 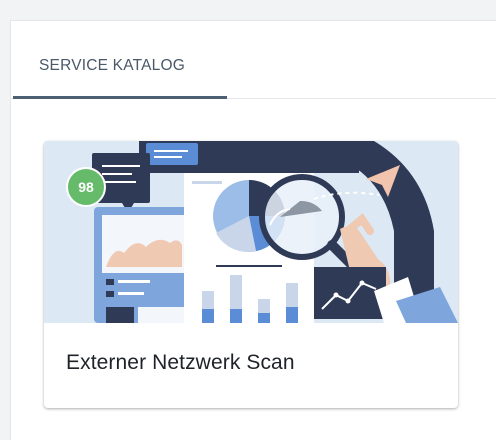 I want to click on tab-service-katalog: SERVICE KATALOG, so click(x=112, y=66).